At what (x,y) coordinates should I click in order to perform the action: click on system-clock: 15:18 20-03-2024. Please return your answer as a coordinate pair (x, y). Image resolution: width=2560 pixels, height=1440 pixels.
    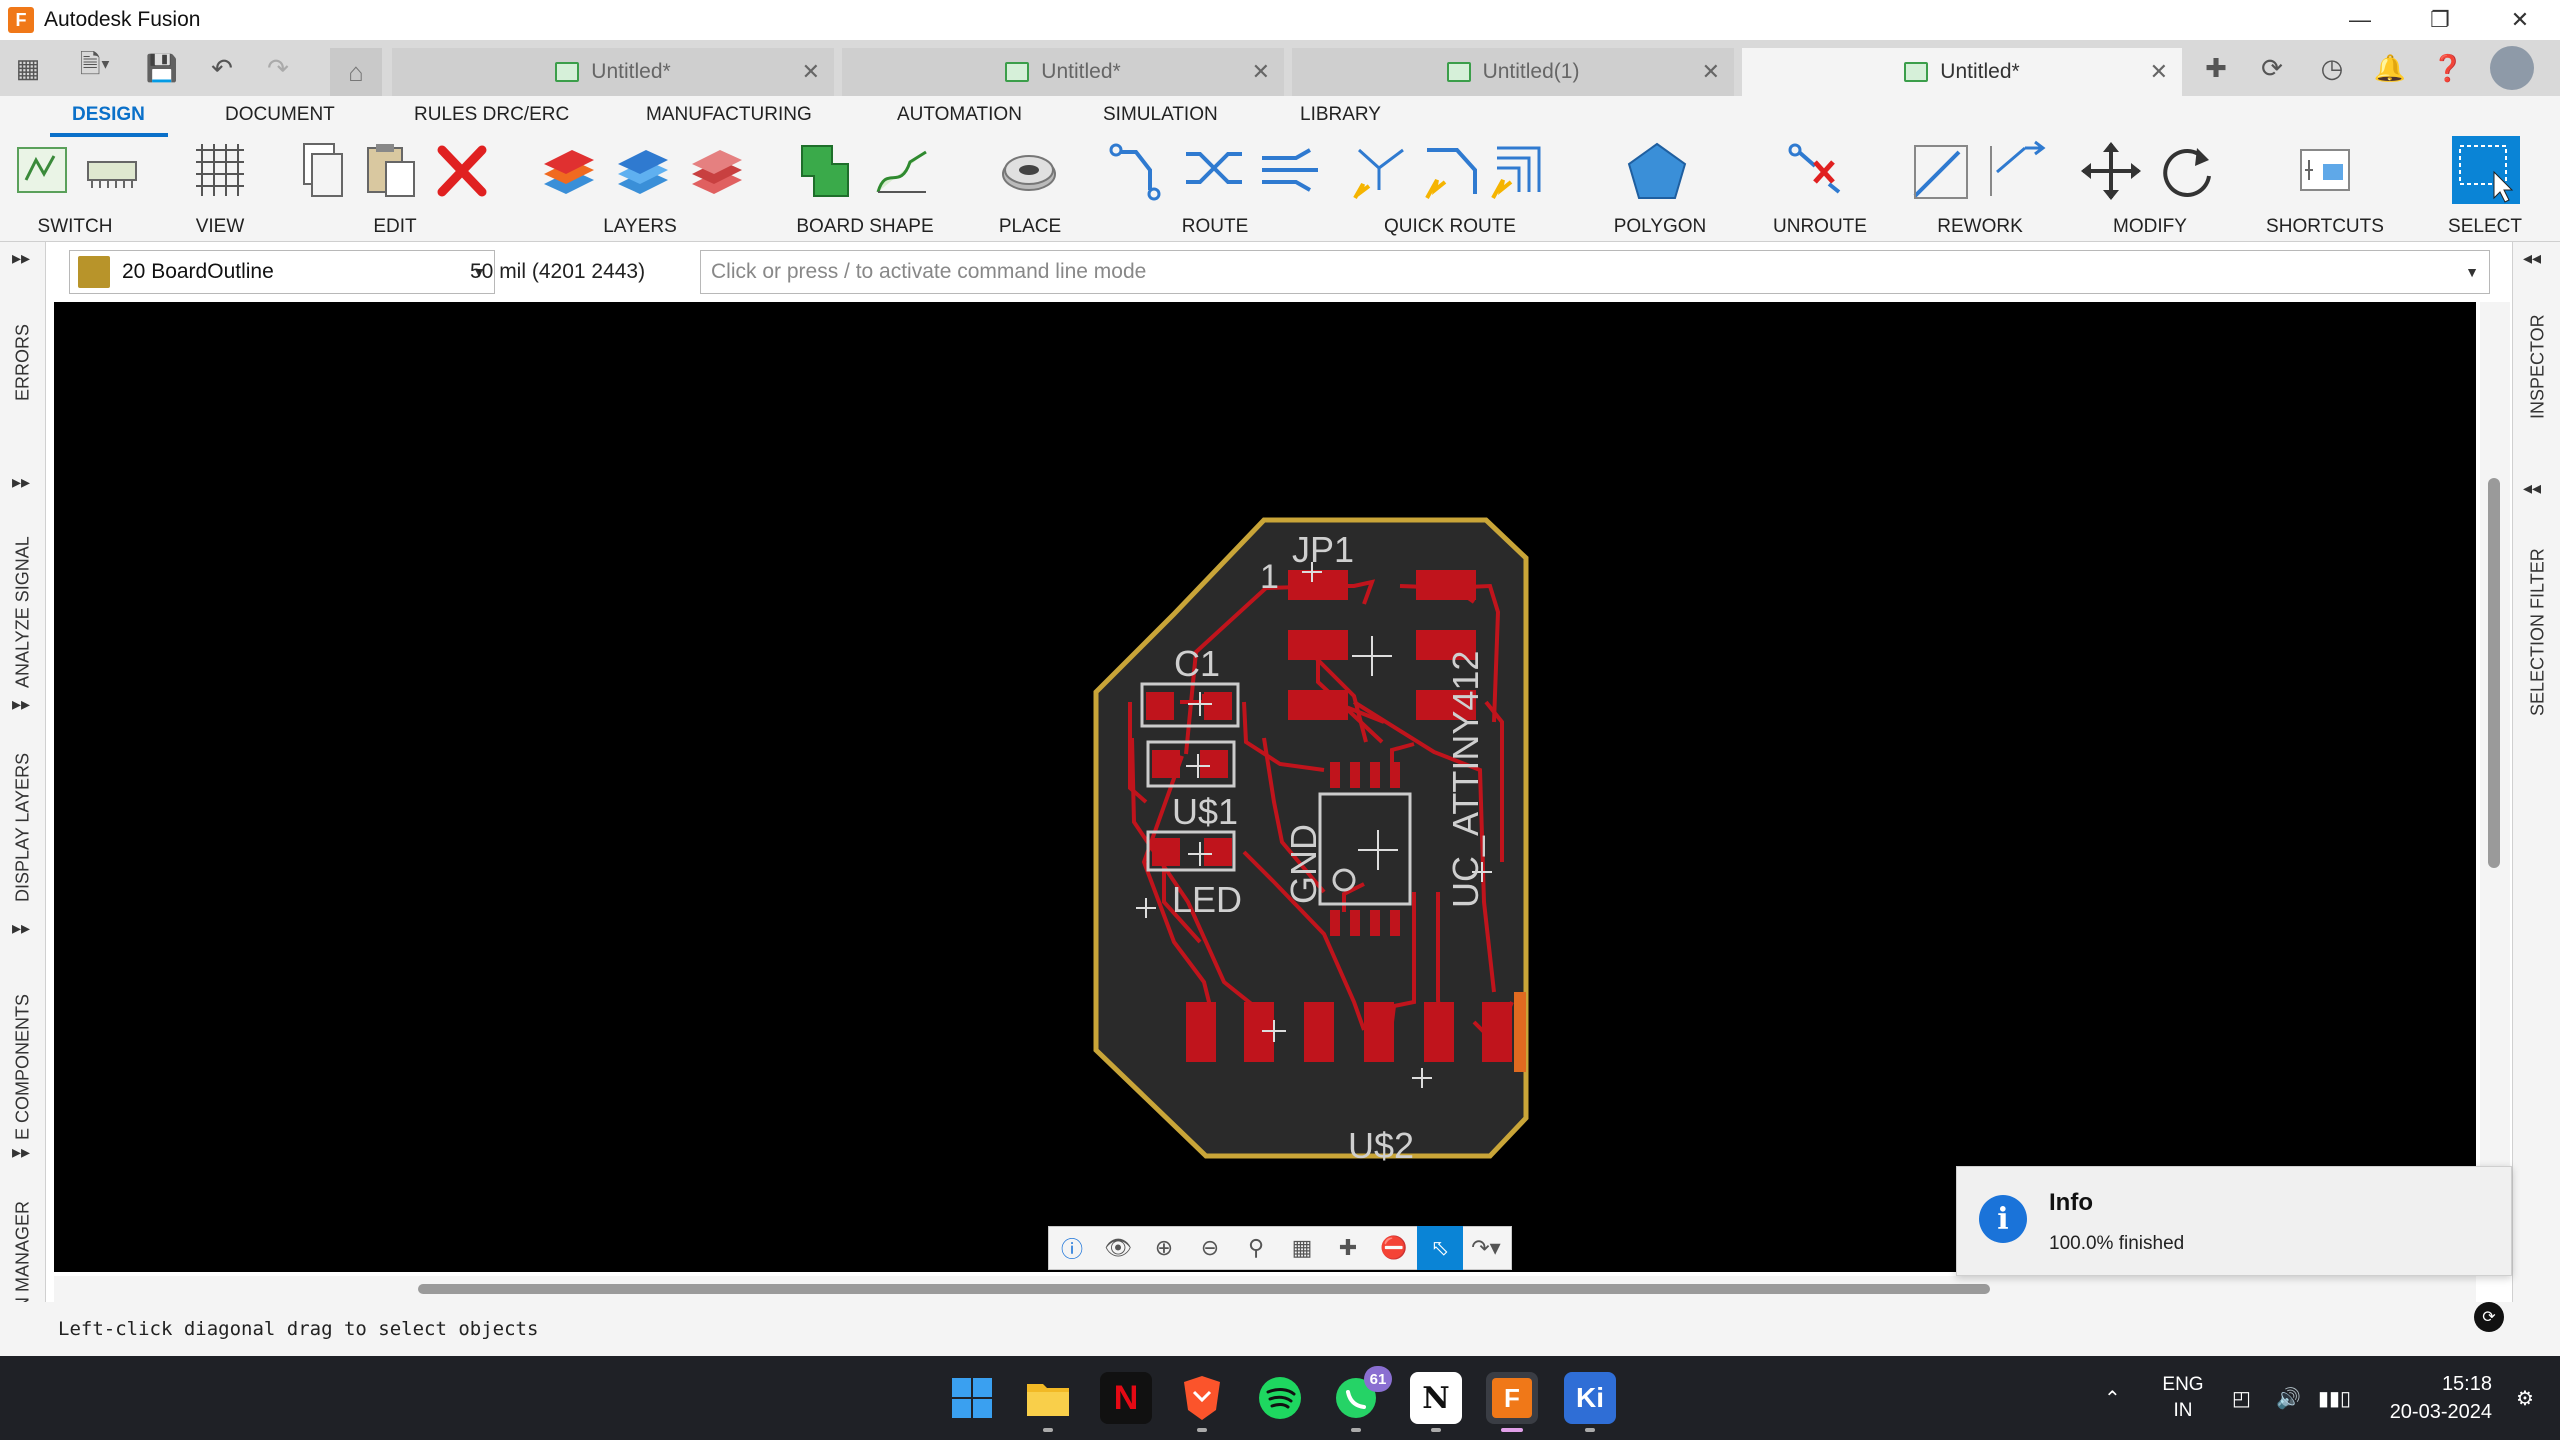
    Looking at the image, I should click on (2427, 1398).